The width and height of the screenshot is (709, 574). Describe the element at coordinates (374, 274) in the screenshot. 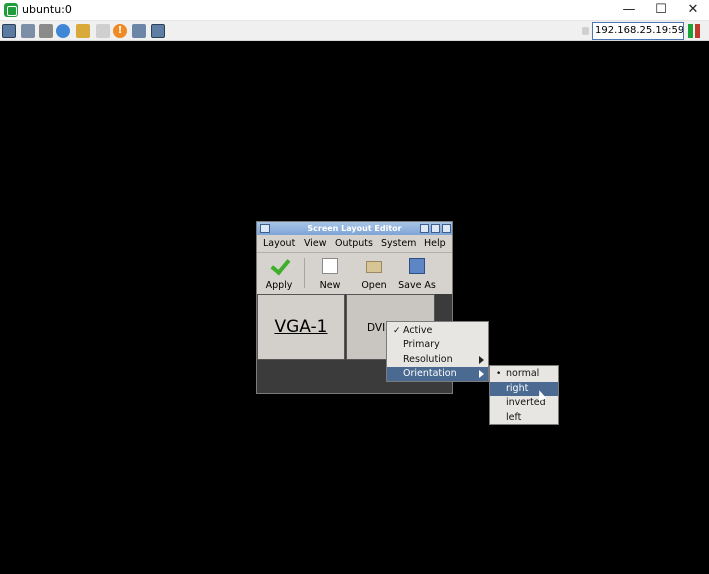

I see `open-button: Open` at that location.